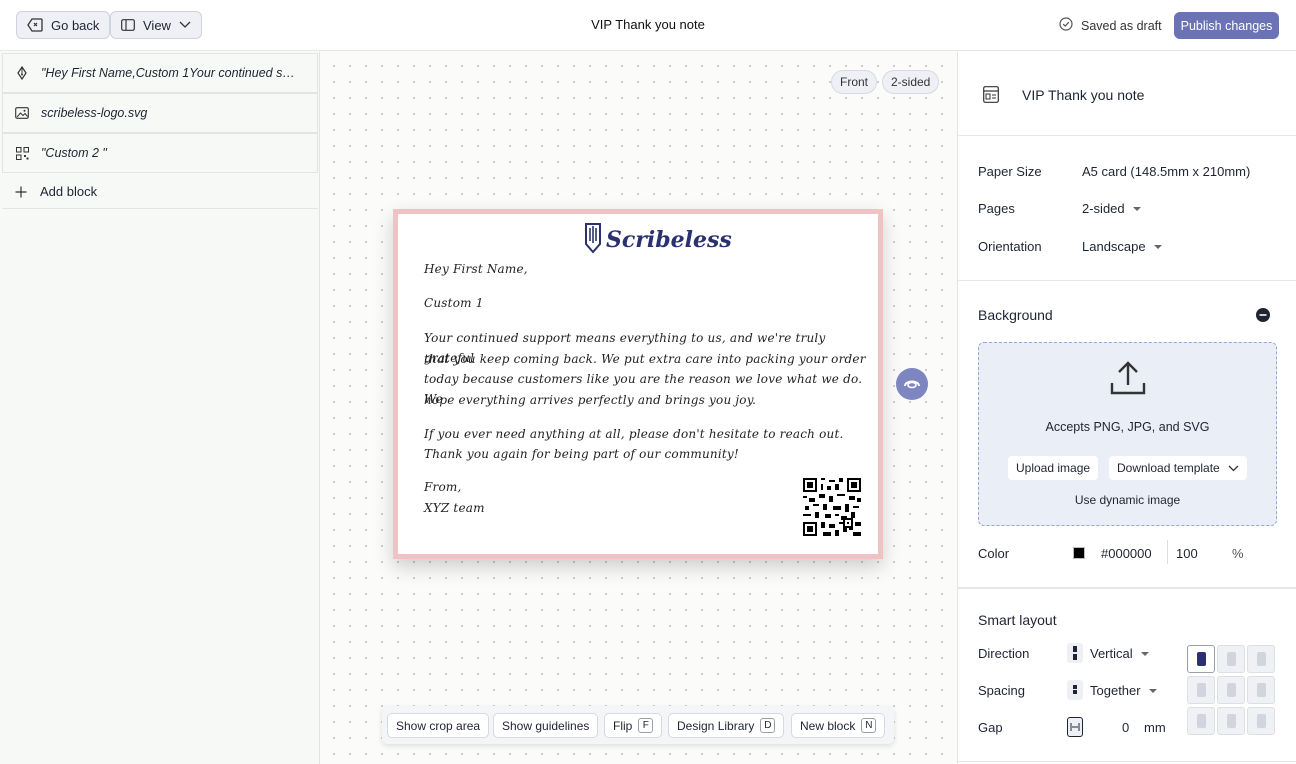 The image size is (1296, 764). Describe the element at coordinates (990, 727) in the screenshot. I see `gap-label: Gap` at that location.